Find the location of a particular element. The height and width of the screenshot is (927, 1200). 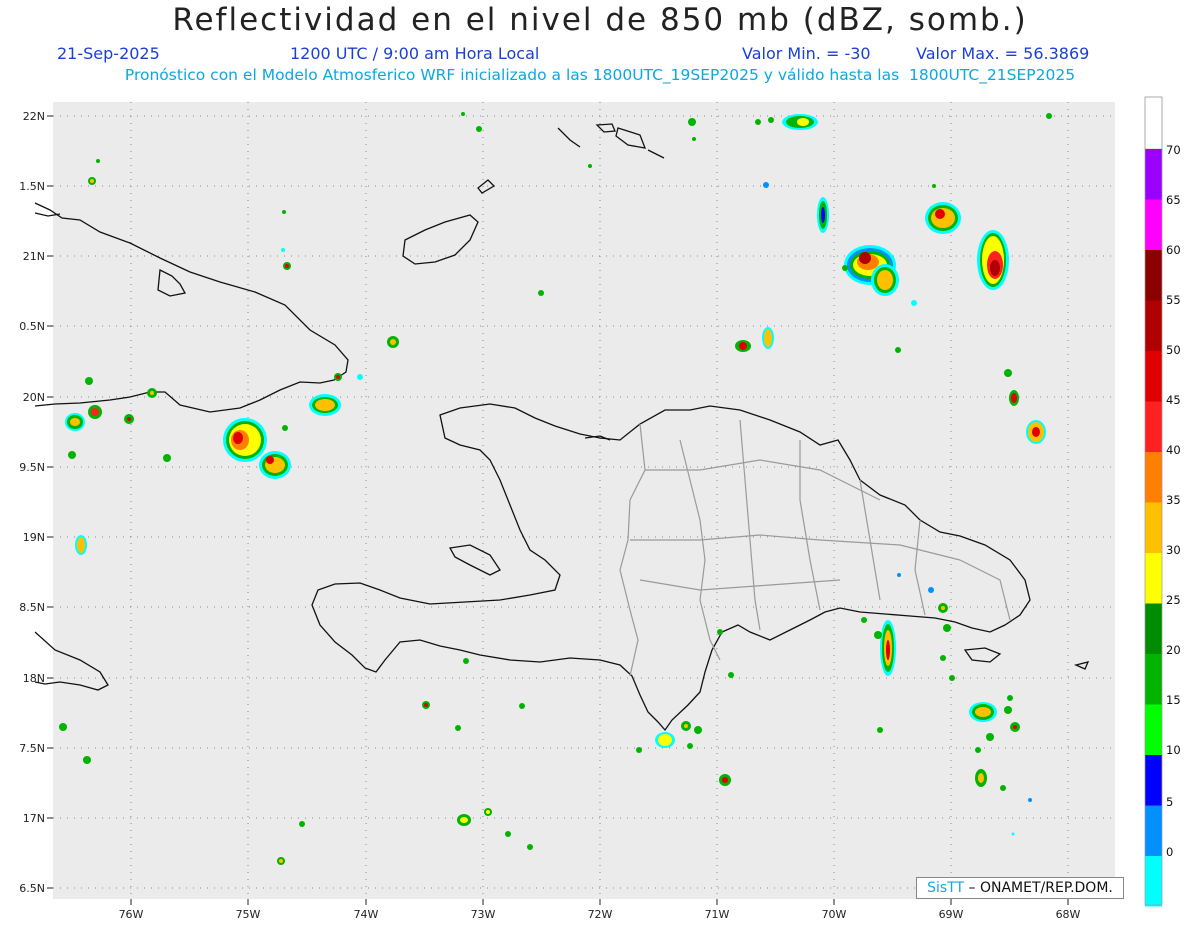

colorbar-label: 35 is located at coordinates (1173, 500).